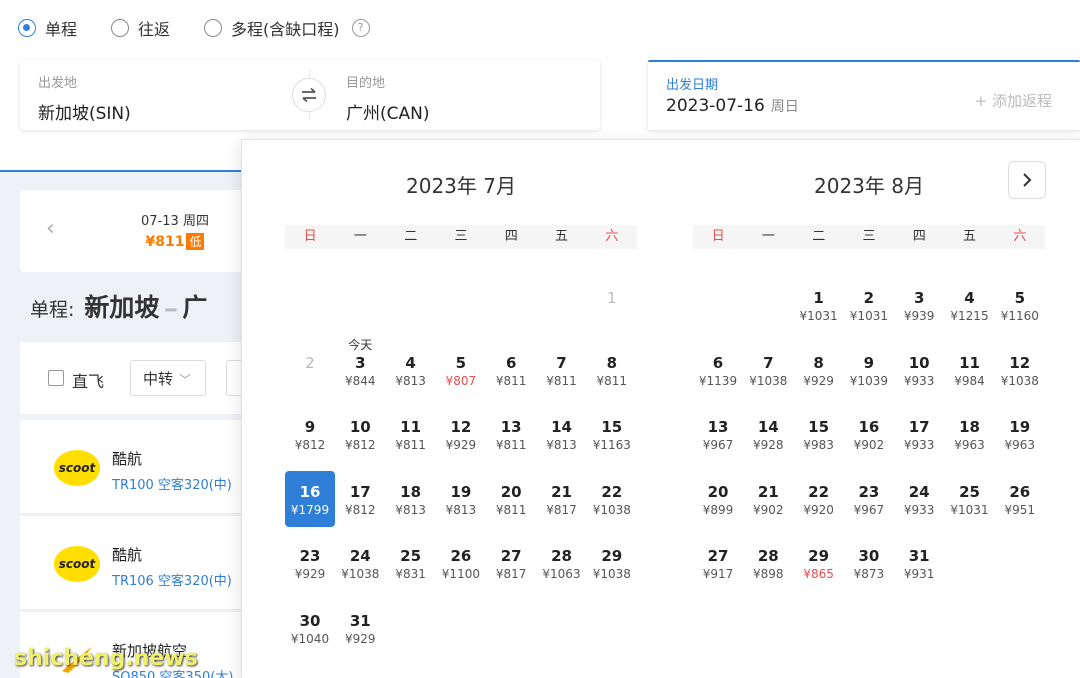 The width and height of the screenshot is (1080, 678). I want to click on calendar-day: 28 ¥1063, so click(562, 563).